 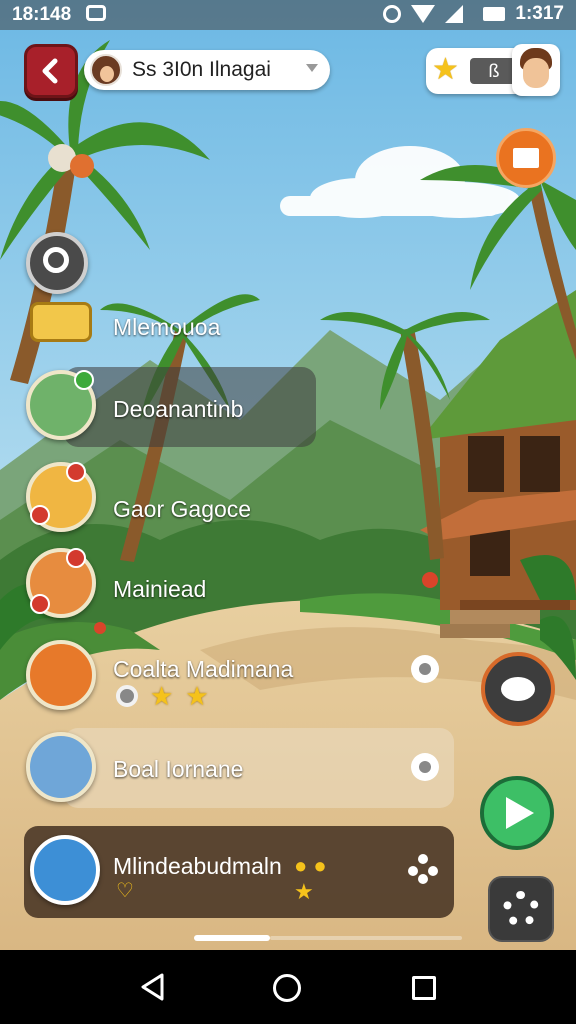 What do you see at coordinates (473, 14) in the screenshot?
I see `status-icons: 1:317` at bounding box center [473, 14].